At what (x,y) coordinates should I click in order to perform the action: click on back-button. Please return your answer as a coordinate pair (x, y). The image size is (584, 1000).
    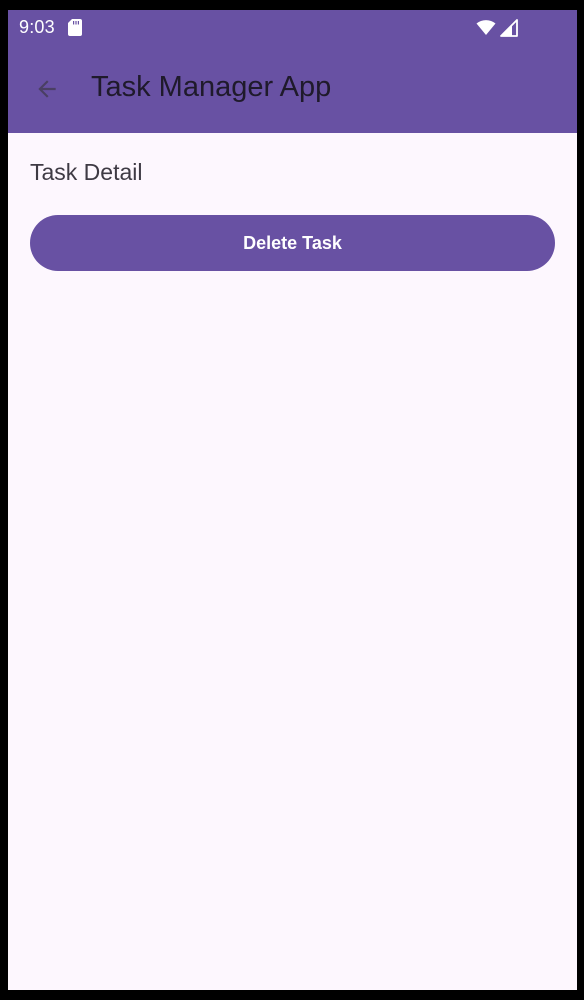
    Looking at the image, I should click on (47, 89).